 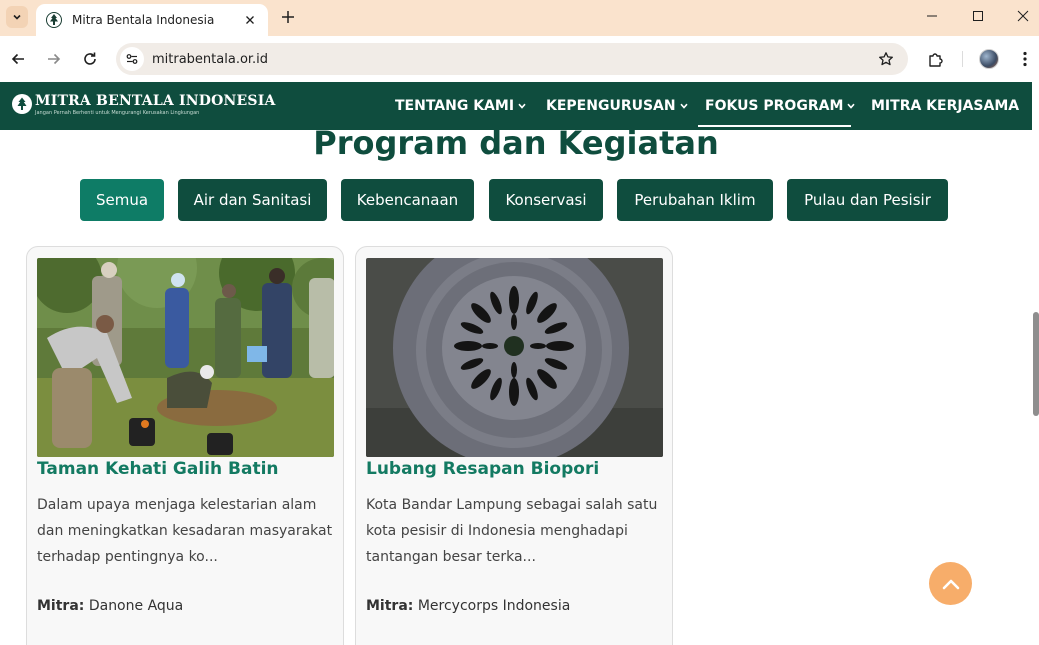 What do you see at coordinates (514, 357) in the screenshot?
I see `biopori-cover-photo` at bounding box center [514, 357].